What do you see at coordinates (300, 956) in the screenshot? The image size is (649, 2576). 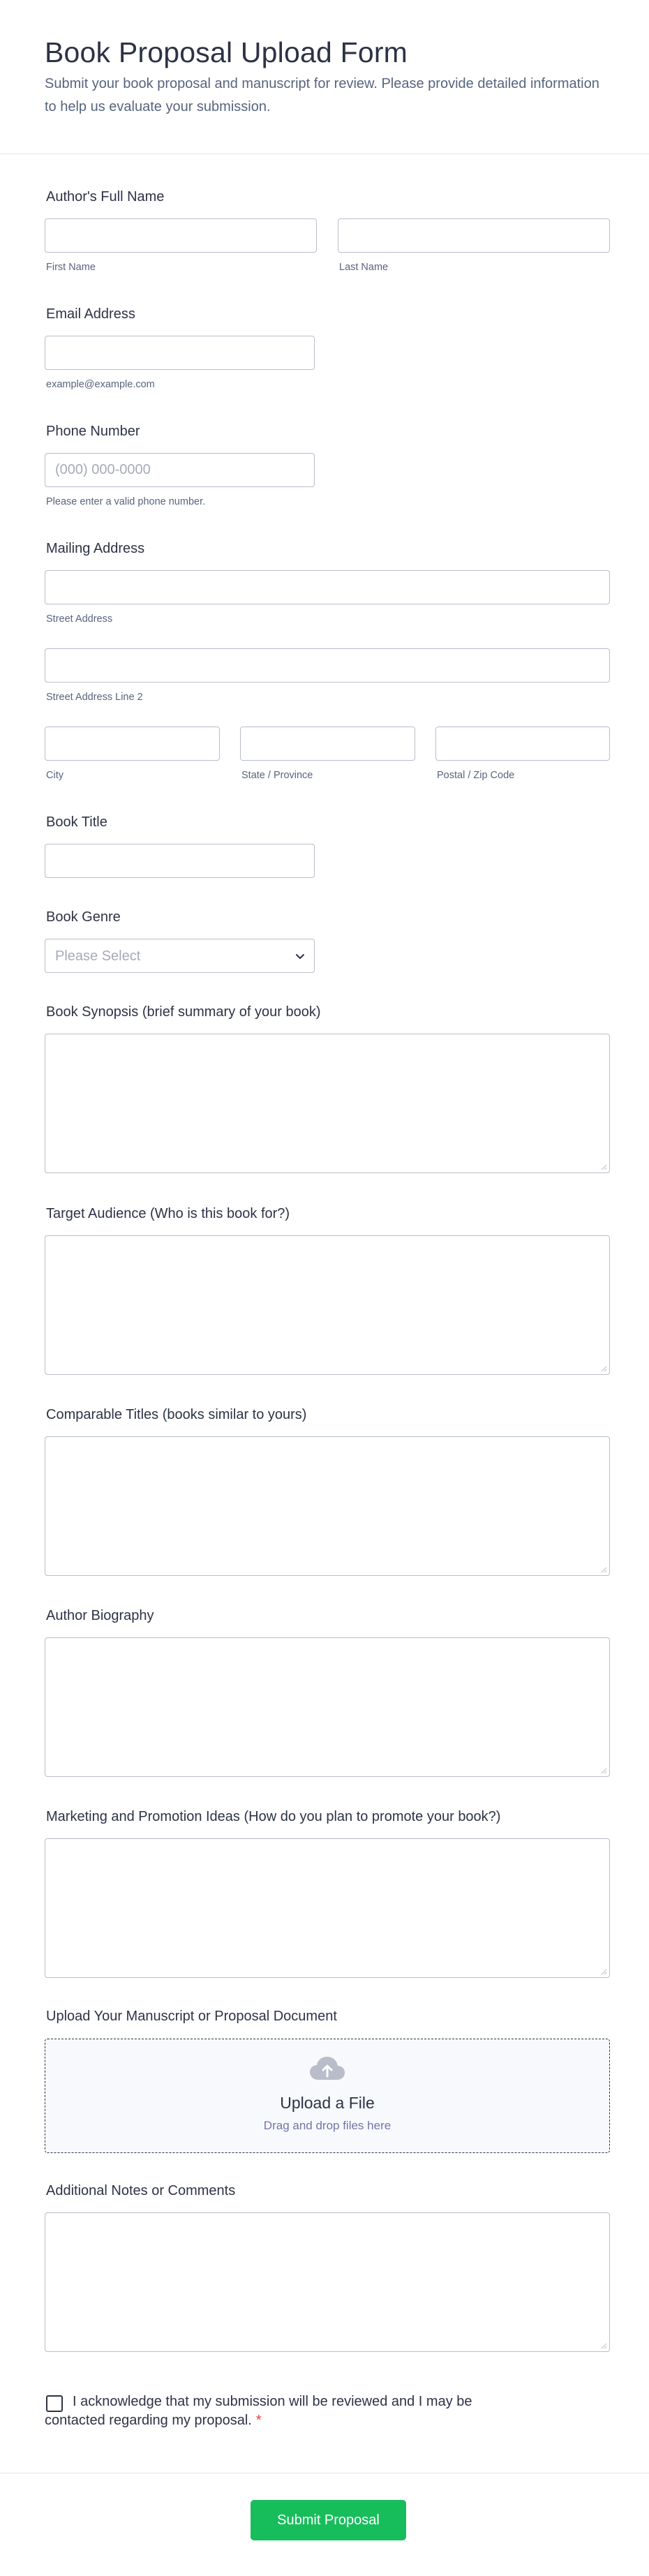 I see `chevron-down-icon` at bounding box center [300, 956].